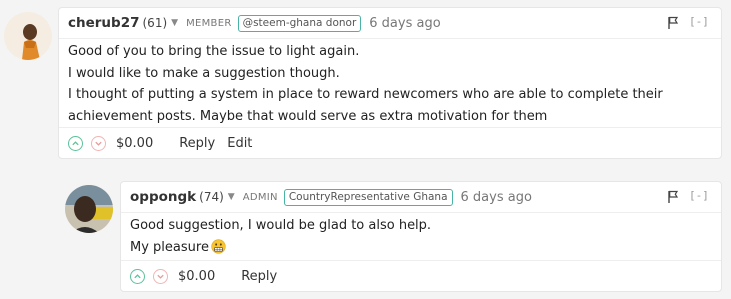 The height and width of the screenshot is (299, 731). What do you see at coordinates (421, 248) in the screenshot?
I see `comment-line-wrap: My pleasure` at bounding box center [421, 248].